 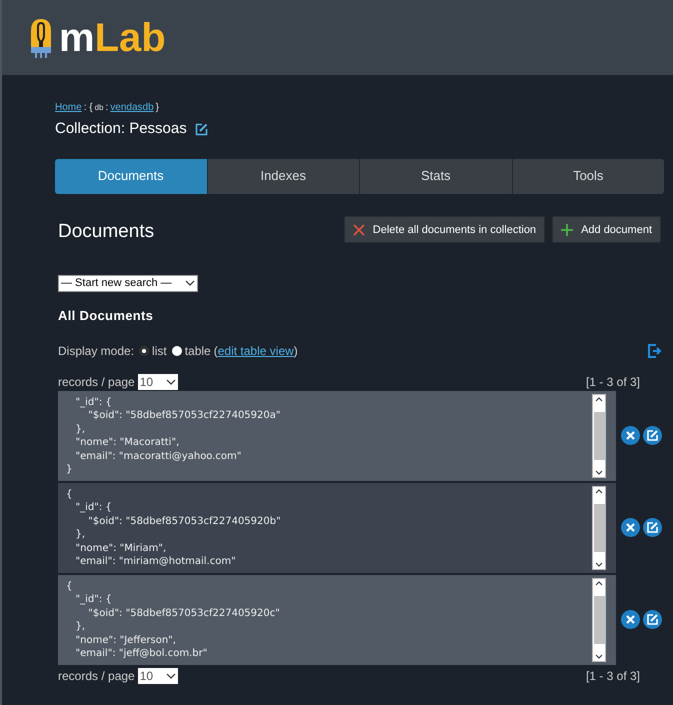 What do you see at coordinates (107, 232) in the screenshot?
I see `section-title: Documents` at bounding box center [107, 232].